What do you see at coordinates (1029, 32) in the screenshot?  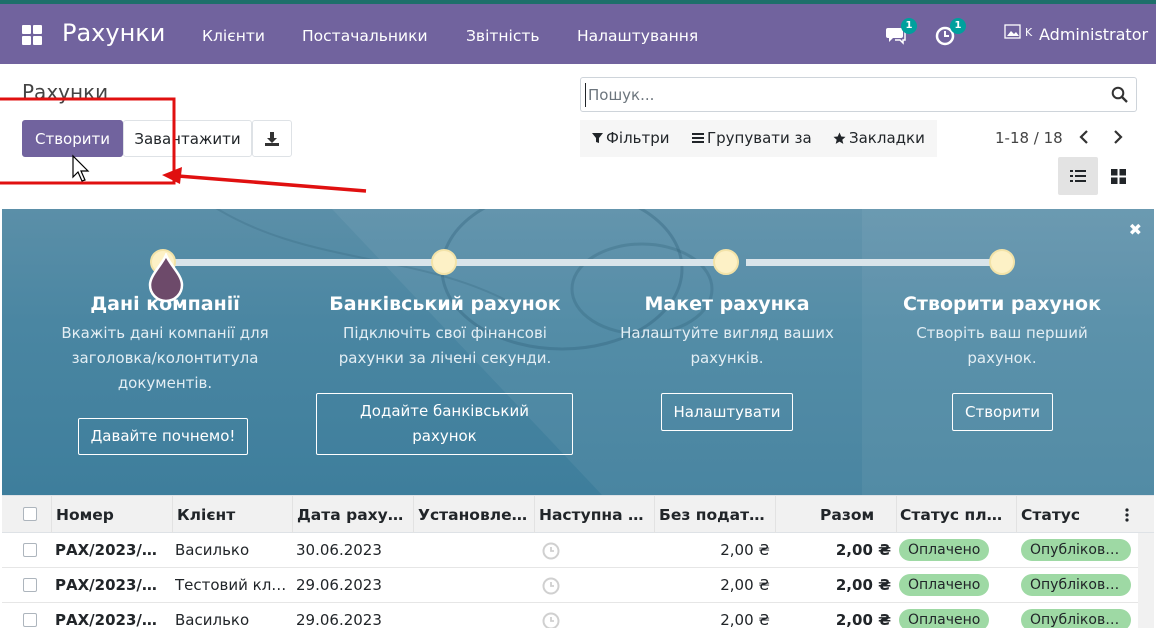 I see `avatar-alt-text: K` at bounding box center [1029, 32].